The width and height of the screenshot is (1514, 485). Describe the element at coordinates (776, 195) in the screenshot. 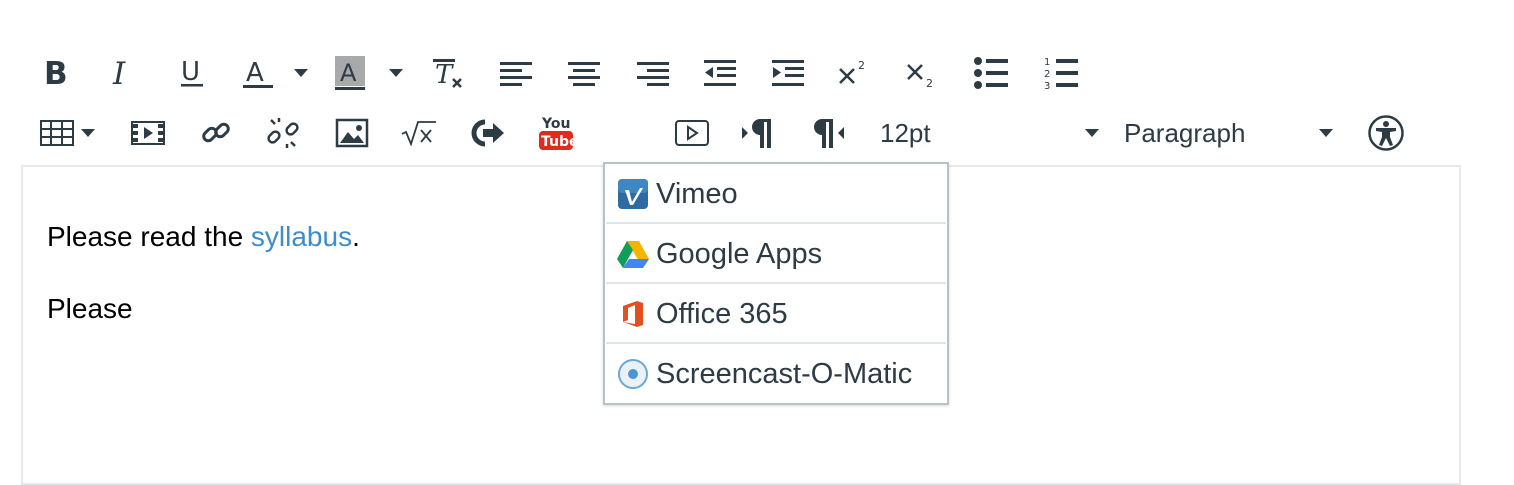

I see `menu-item-vimeo: Vimeo` at that location.